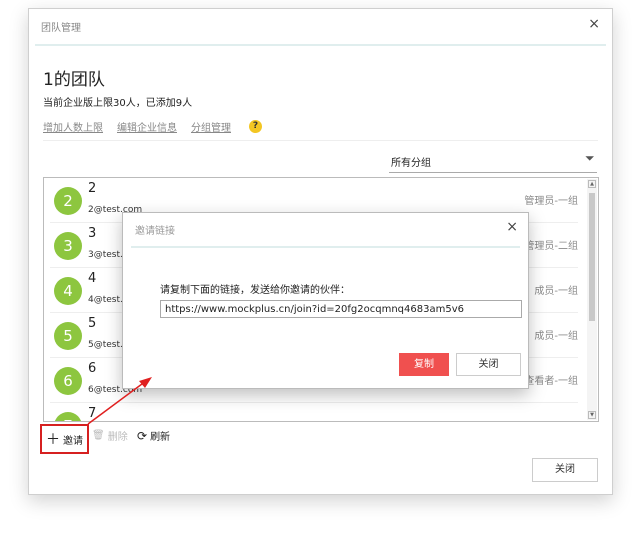  Describe the element at coordinates (341, 309) in the screenshot. I see `invite-url-input` at that location.